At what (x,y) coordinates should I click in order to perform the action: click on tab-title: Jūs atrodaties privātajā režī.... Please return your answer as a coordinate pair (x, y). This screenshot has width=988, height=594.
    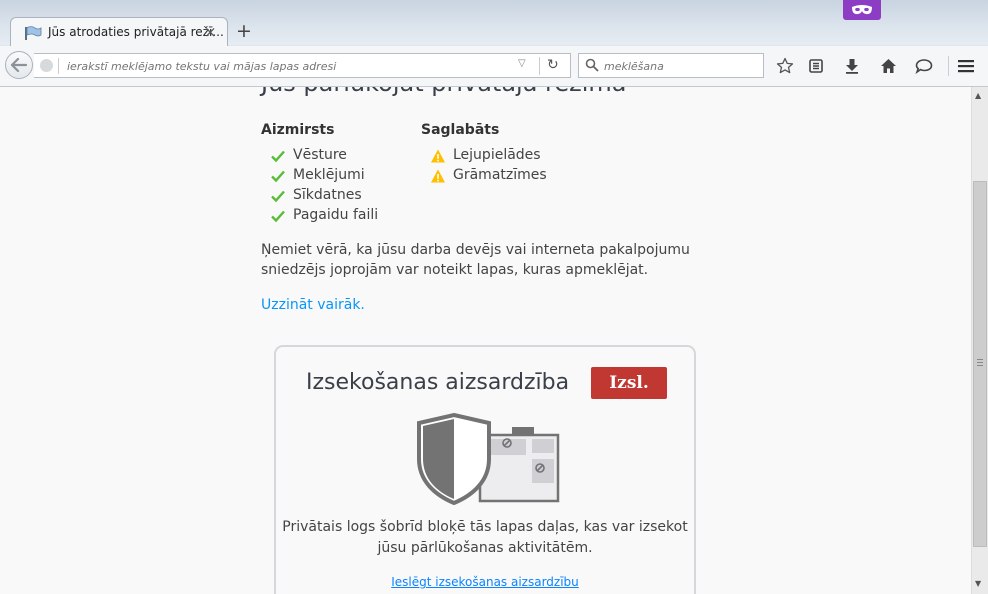
    Looking at the image, I should click on (136, 32).